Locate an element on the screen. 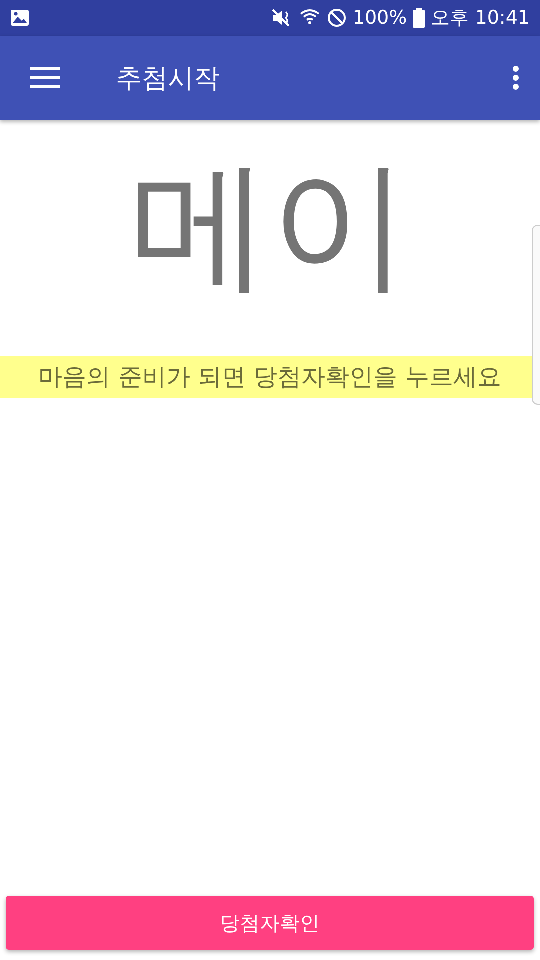 Image resolution: width=540 pixels, height=960 pixels. block-icon is located at coordinates (336, 18).